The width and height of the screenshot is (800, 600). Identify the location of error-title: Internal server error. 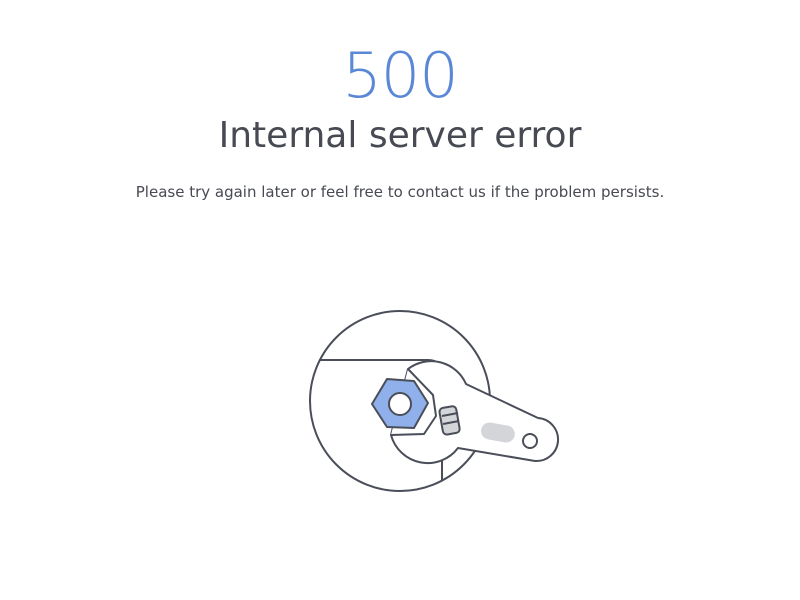
(400, 135).